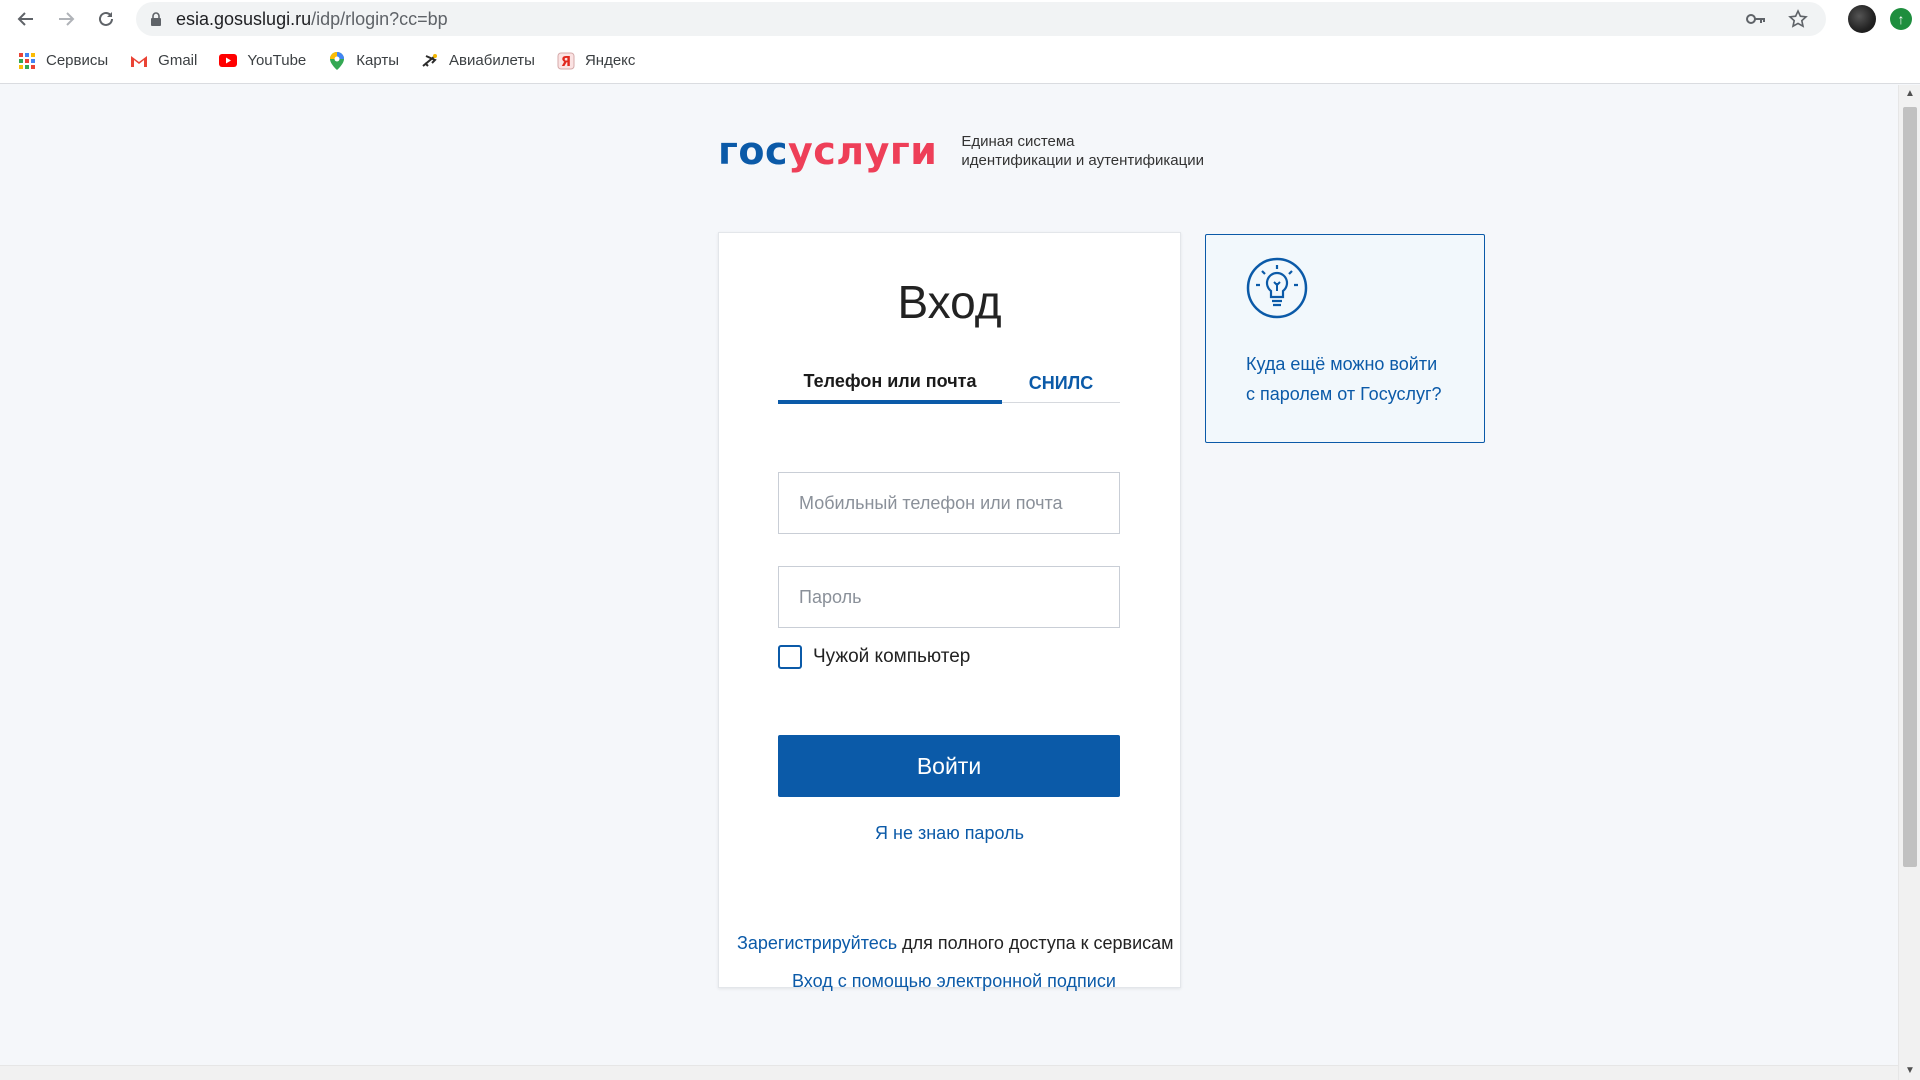 Image resolution: width=1920 pixels, height=1080 pixels. I want to click on register-description: для полного доступа к сервисам, so click(1035, 943).